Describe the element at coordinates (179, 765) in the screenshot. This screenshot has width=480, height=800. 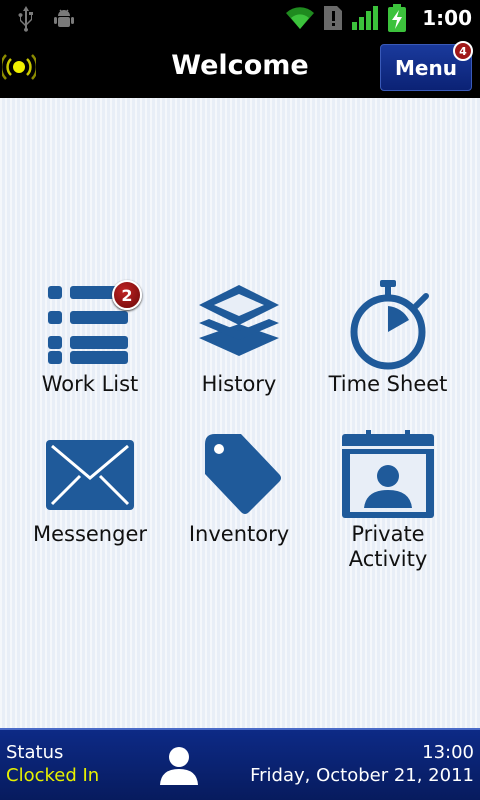
I see `user-profile-icon` at that location.